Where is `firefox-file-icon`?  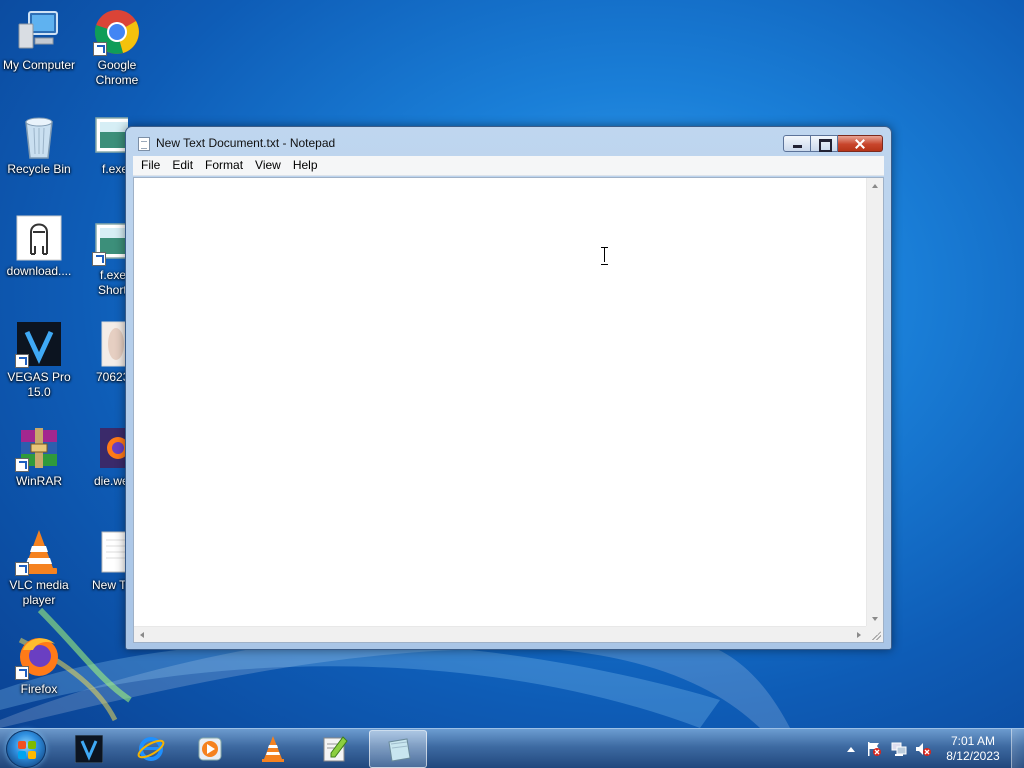 firefox-file-icon is located at coordinates (110, 448).